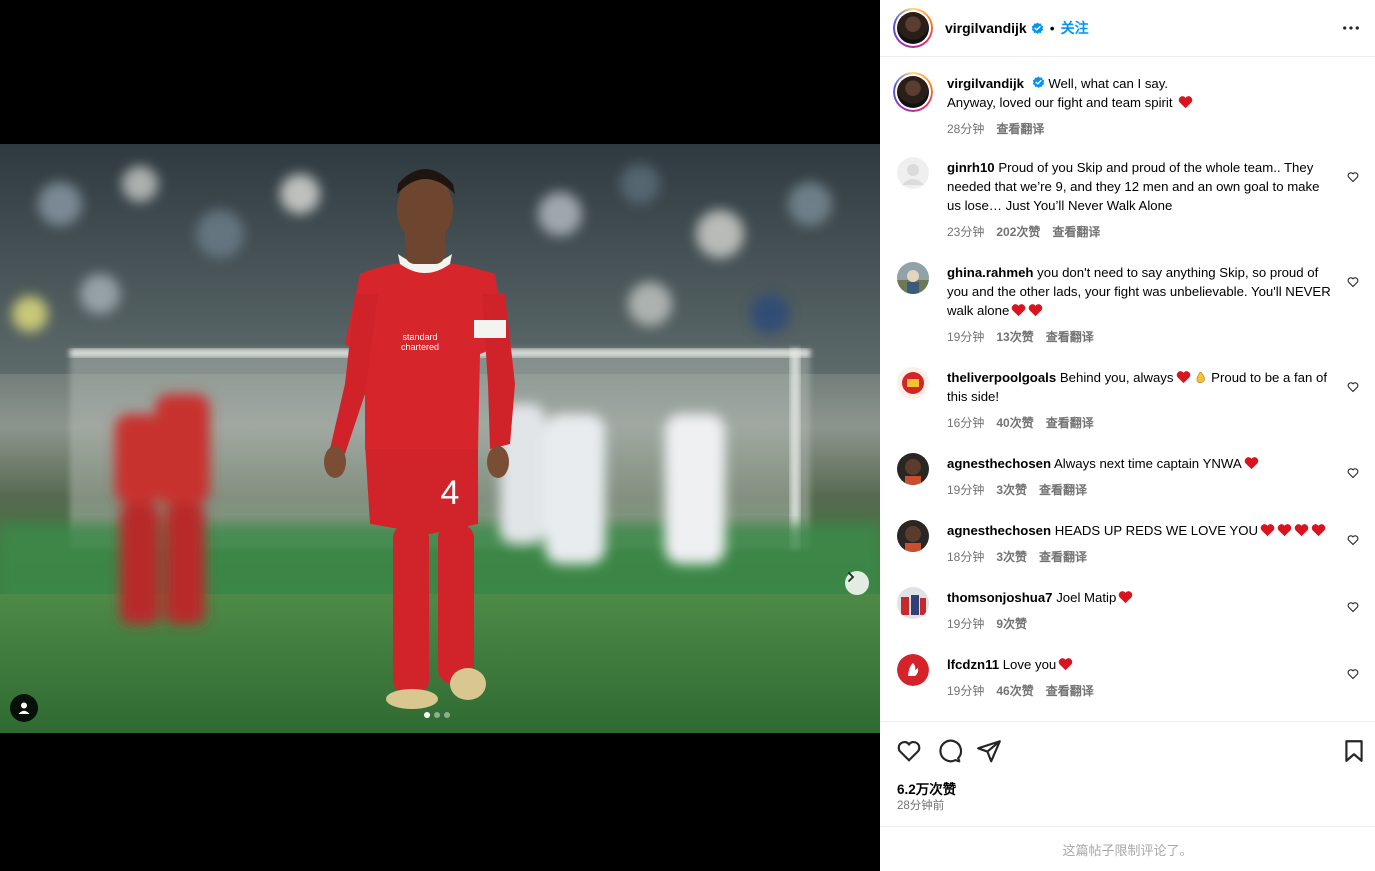 The width and height of the screenshot is (1375, 871). I want to click on caption-line2: Anyway, loved our fight and team spirit, so click(1060, 102).